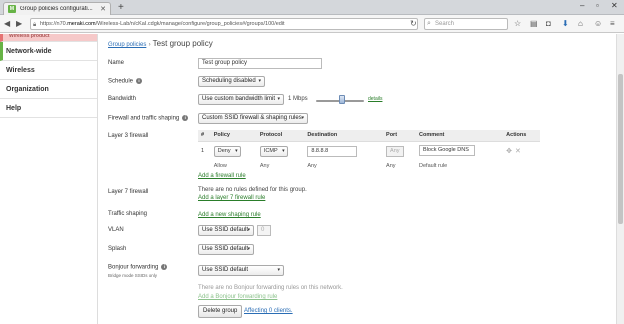 This screenshot has height=324, width=624. I want to click on vlan-number-field: 0, so click(264, 230).